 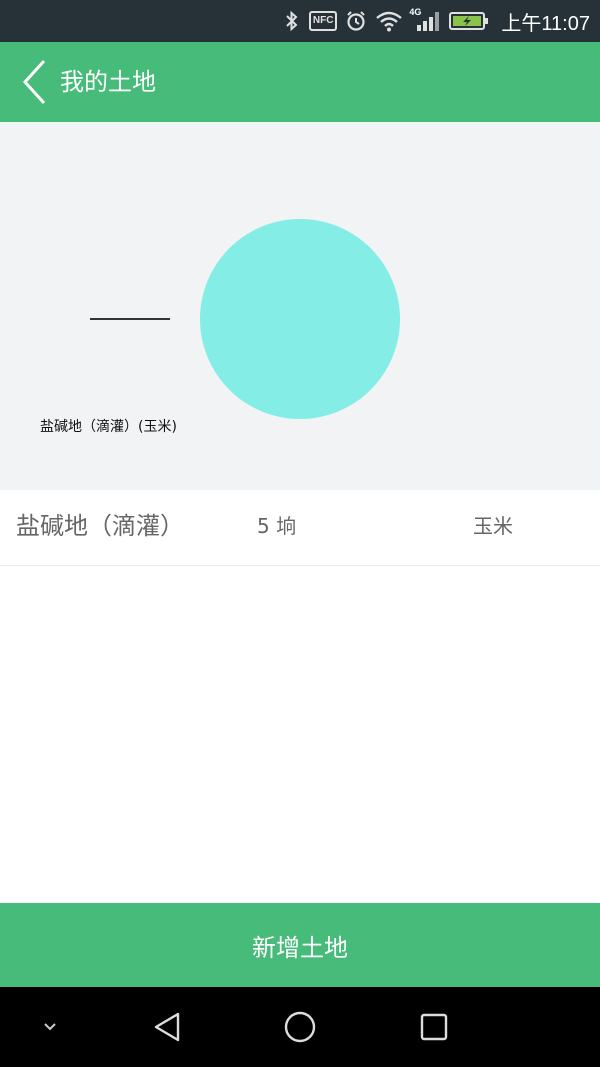 I want to click on land-name: 盐碱地（滴灌）, so click(x=100, y=526).